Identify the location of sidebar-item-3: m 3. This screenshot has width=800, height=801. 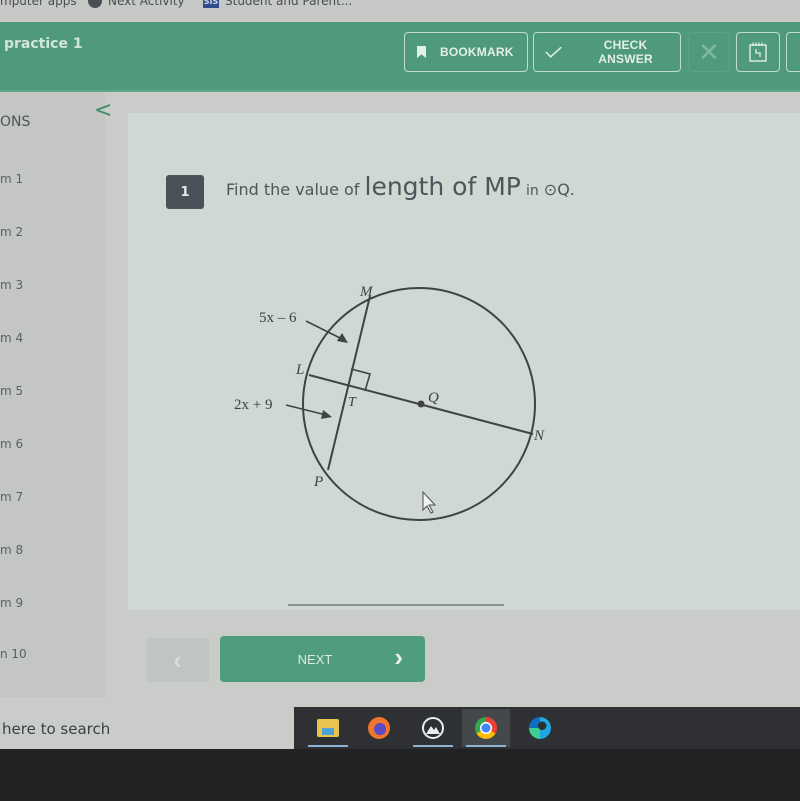
(11, 285).